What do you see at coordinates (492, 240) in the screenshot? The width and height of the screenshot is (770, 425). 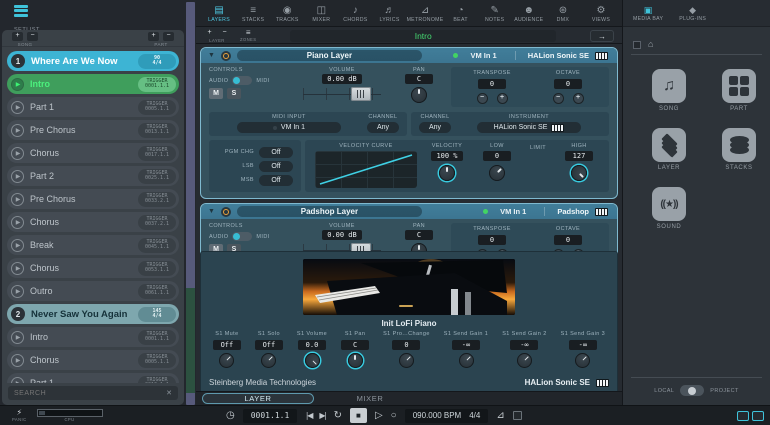 I see `transpose-value: 0` at bounding box center [492, 240].